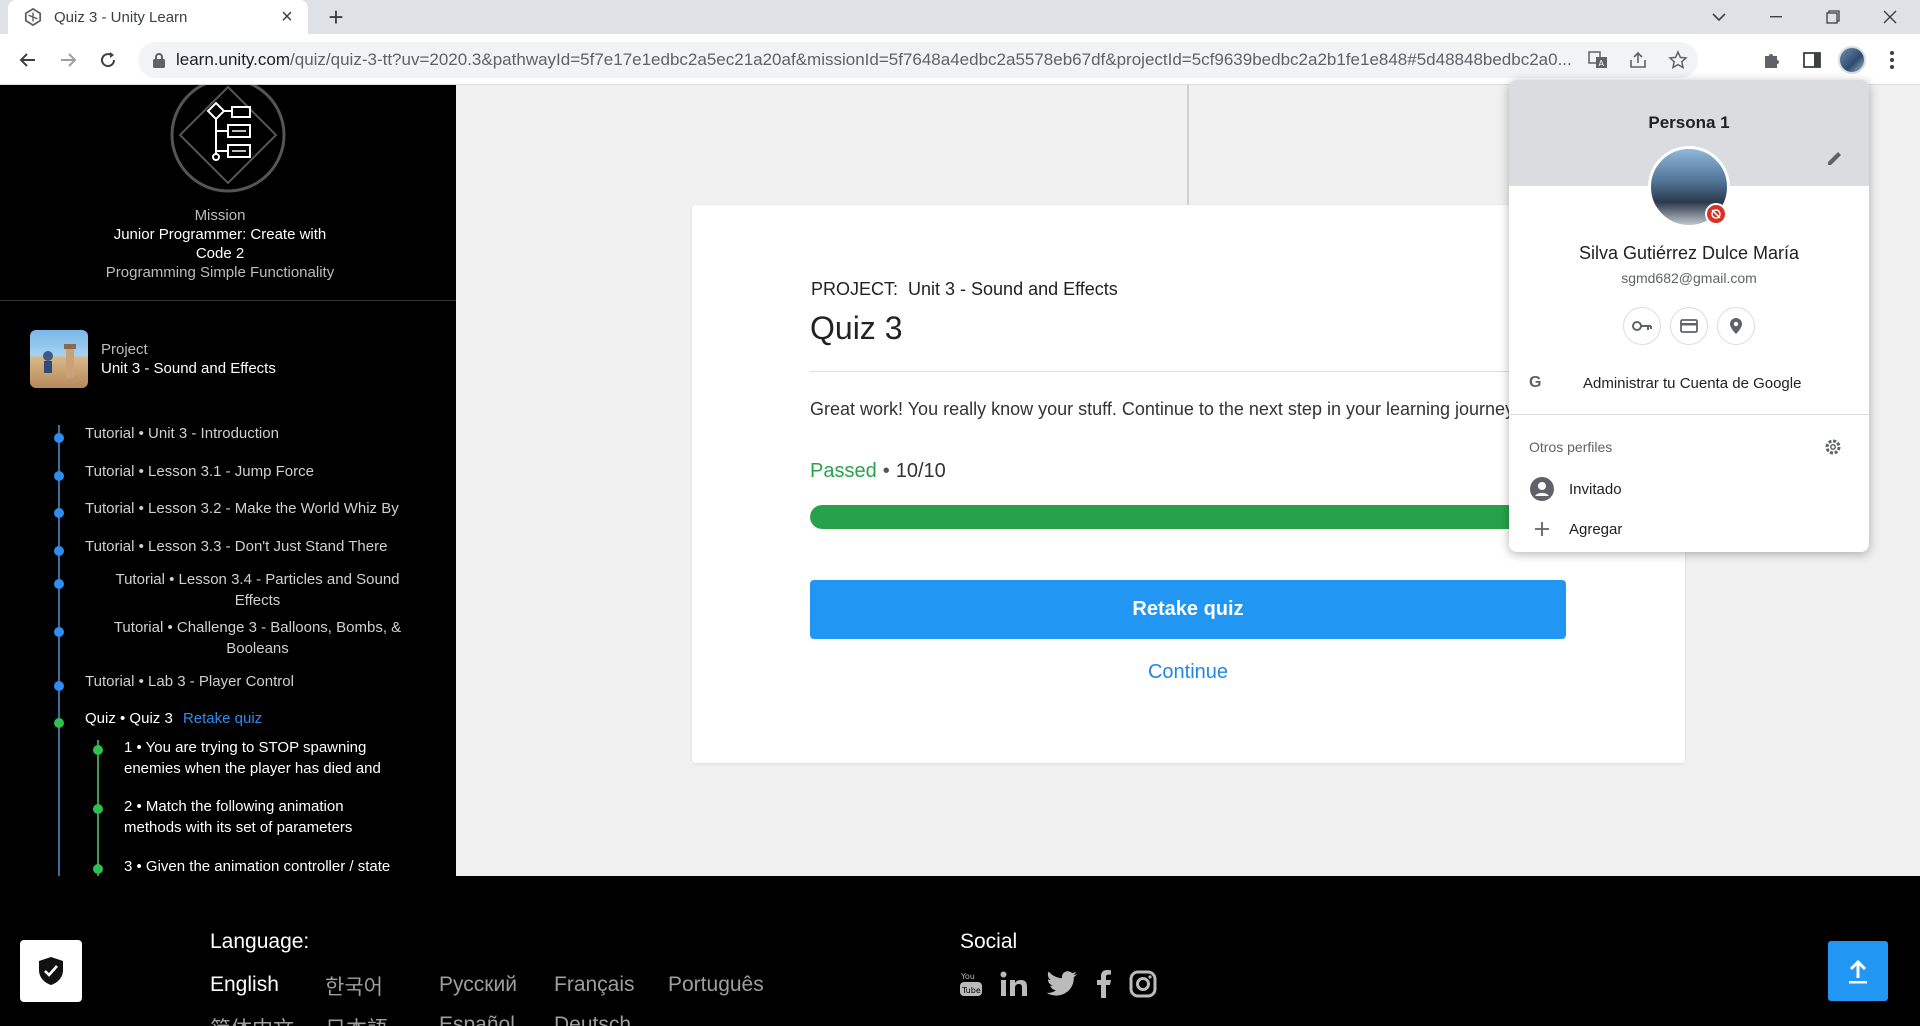 The height and width of the screenshot is (1026, 1920). I want to click on tab-search-icon, so click(1719, 17).